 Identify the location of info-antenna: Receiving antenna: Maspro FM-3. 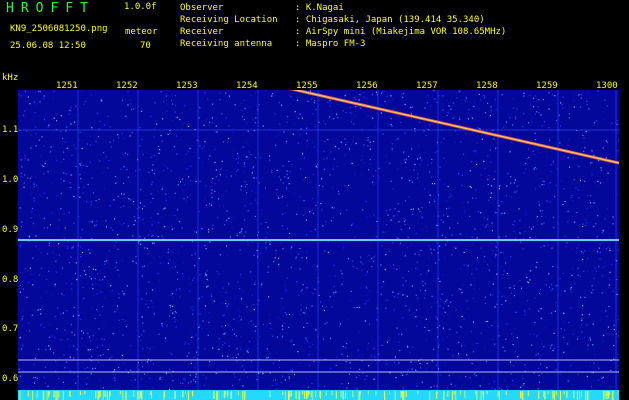
(273, 44).